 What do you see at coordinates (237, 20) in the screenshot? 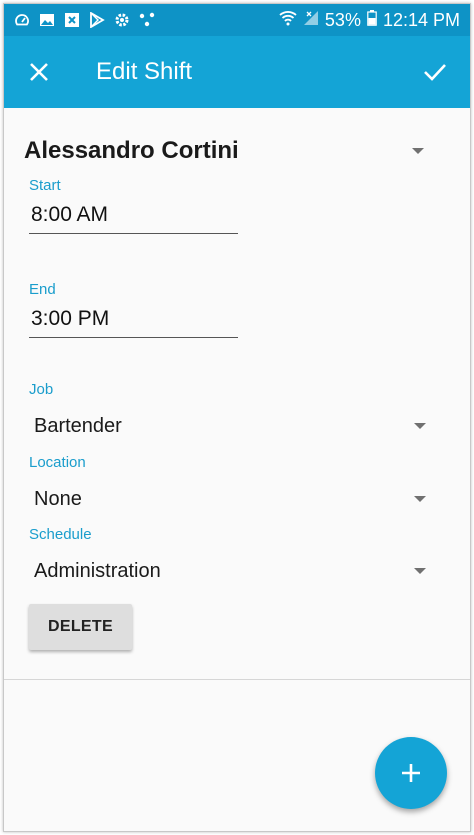
I see `status-bar: 53% 12:14 PM` at bounding box center [237, 20].